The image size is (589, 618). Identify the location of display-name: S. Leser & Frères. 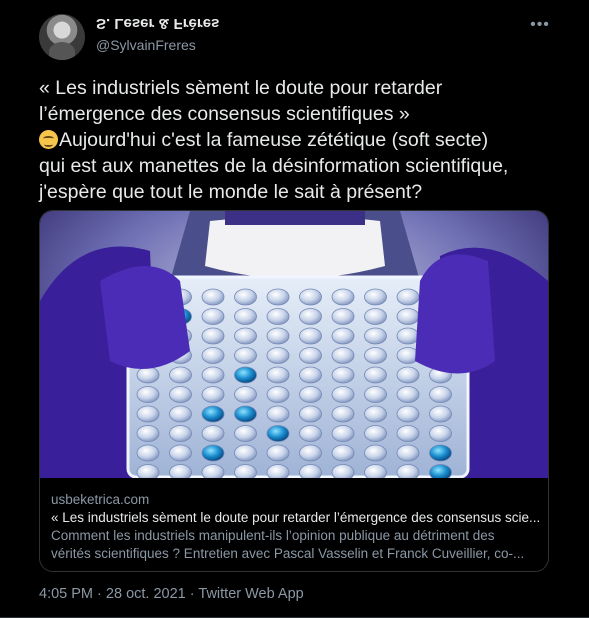
(157, 23).